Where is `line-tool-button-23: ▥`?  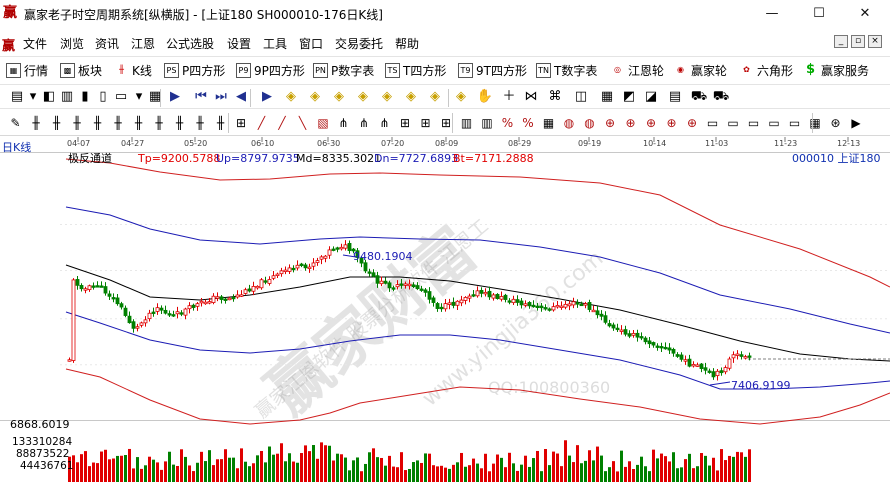
line-tool-button-23: ▥ is located at coordinates (466, 123).